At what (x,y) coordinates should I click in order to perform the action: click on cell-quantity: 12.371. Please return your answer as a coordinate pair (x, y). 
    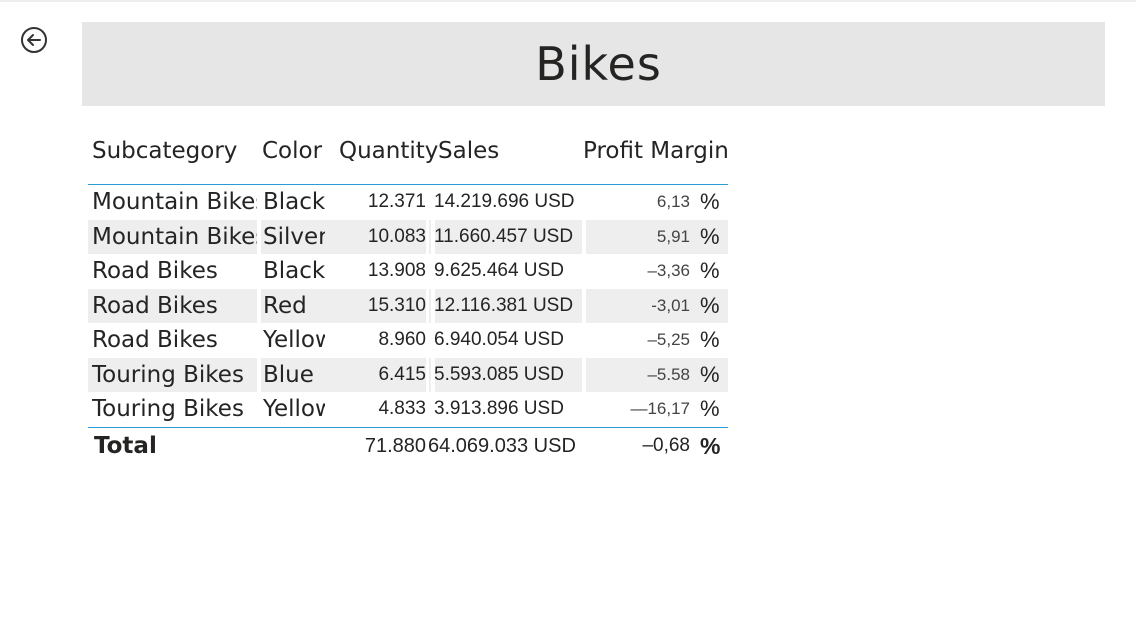
    Looking at the image, I should click on (396, 201).